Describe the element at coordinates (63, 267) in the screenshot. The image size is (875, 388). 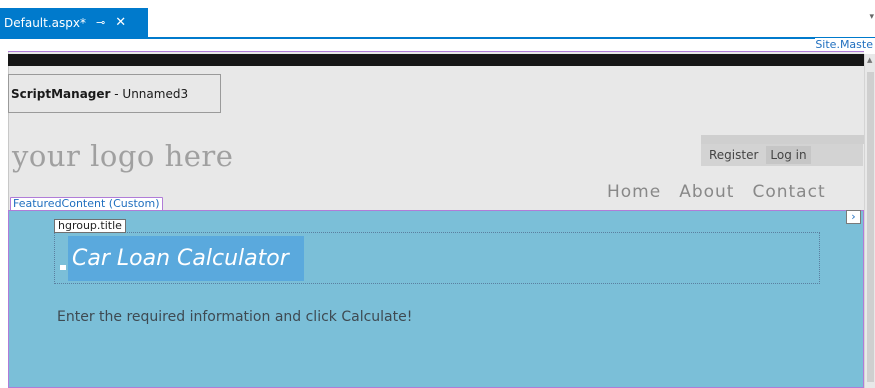
I see `hgroup-handle-icon` at that location.